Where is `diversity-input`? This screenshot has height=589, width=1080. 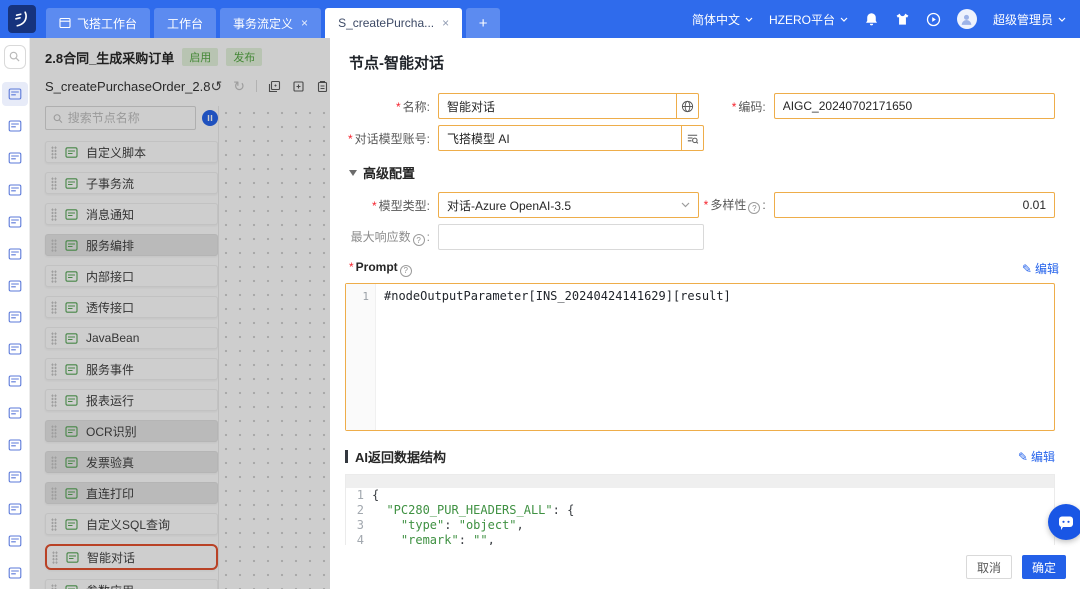 diversity-input is located at coordinates (914, 205).